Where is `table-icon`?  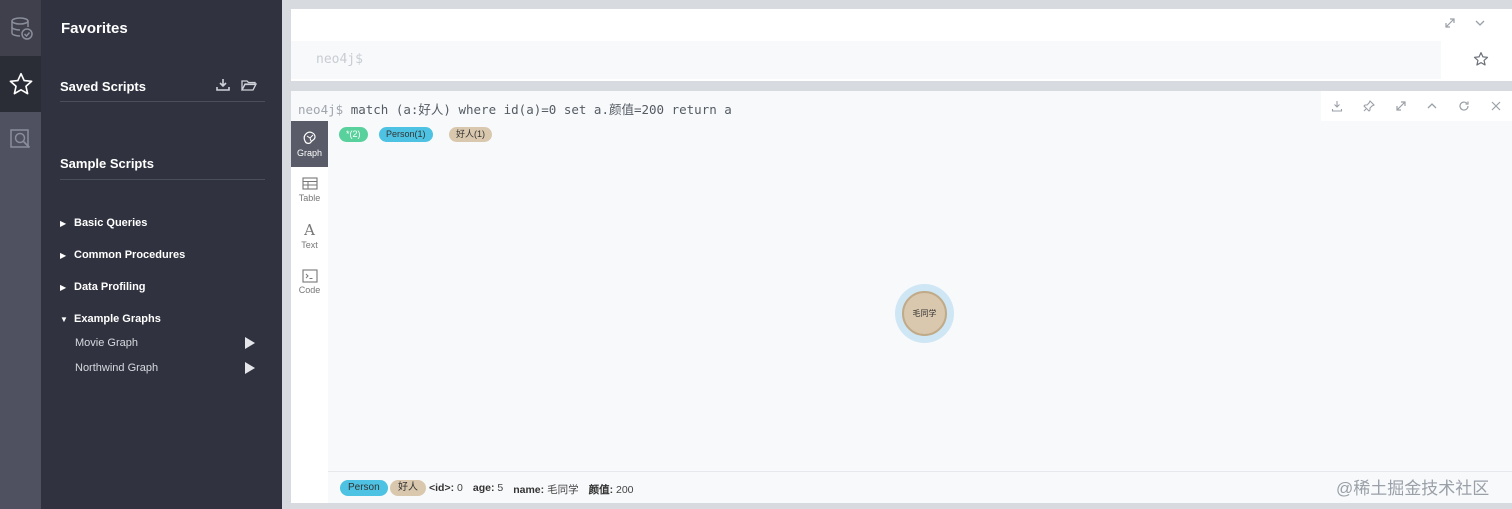
table-icon is located at coordinates (309, 183).